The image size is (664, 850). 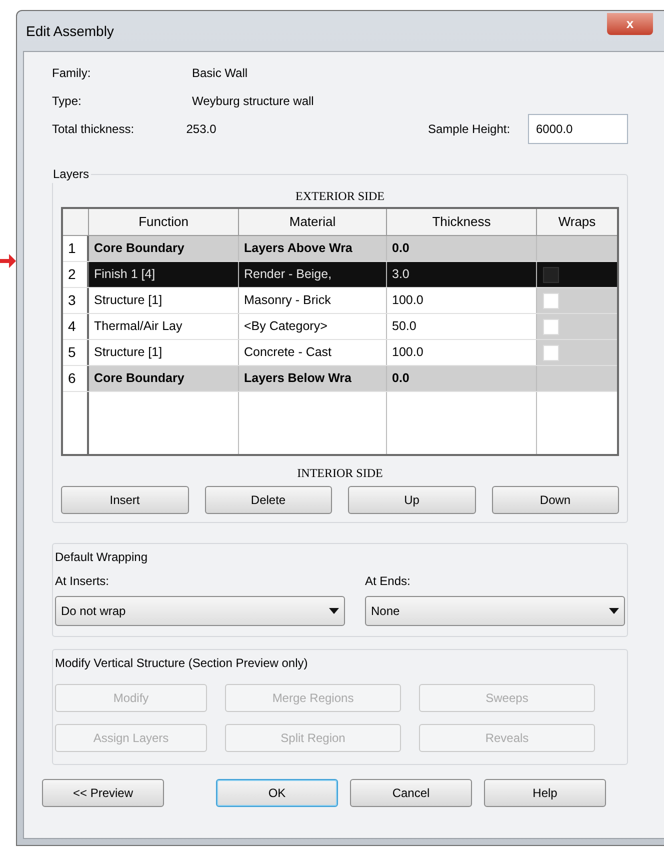 What do you see at coordinates (72, 326) in the screenshot?
I see `row-number: 4` at bounding box center [72, 326].